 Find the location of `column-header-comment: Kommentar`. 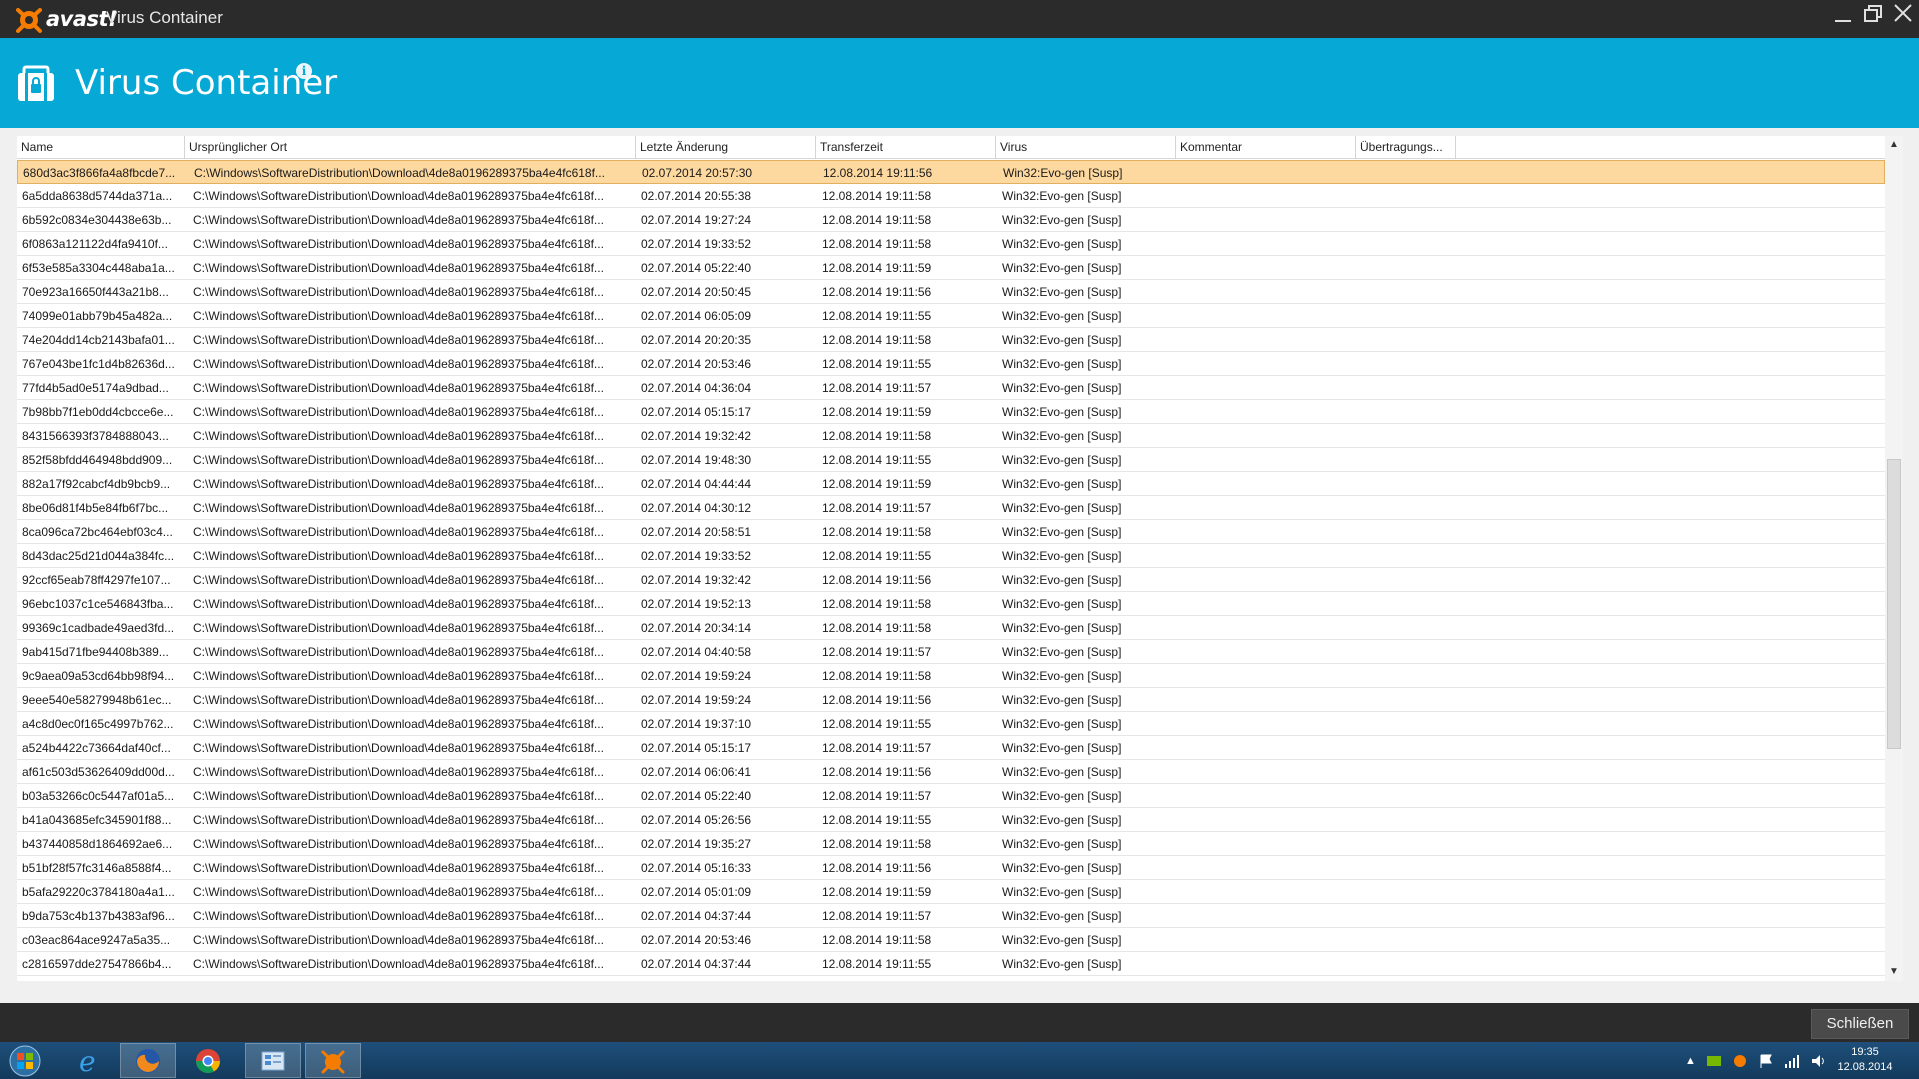

column-header-comment: Kommentar is located at coordinates (1266, 147).